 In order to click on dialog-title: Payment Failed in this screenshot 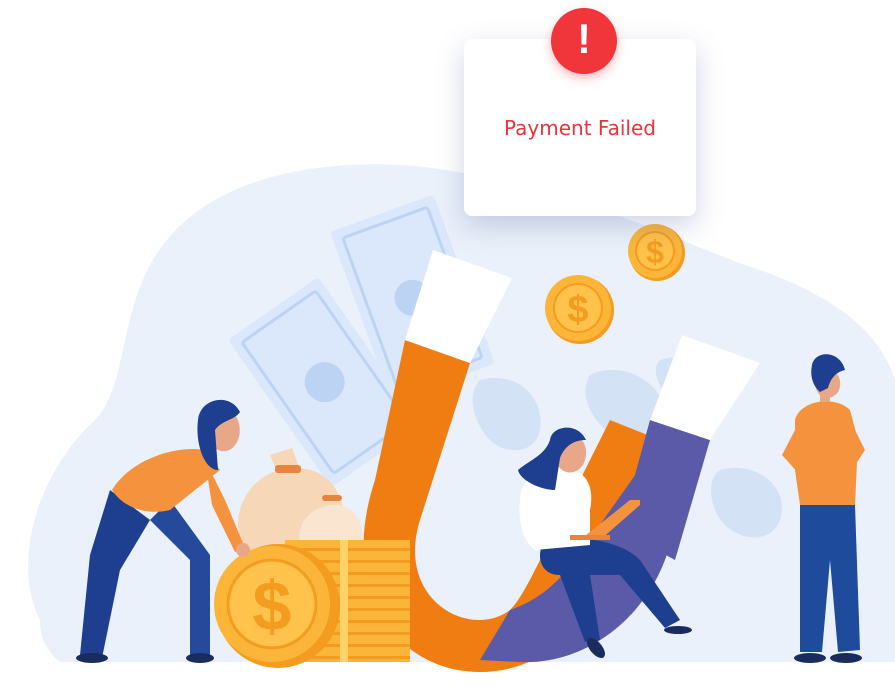, I will do `click(580, 128)`.